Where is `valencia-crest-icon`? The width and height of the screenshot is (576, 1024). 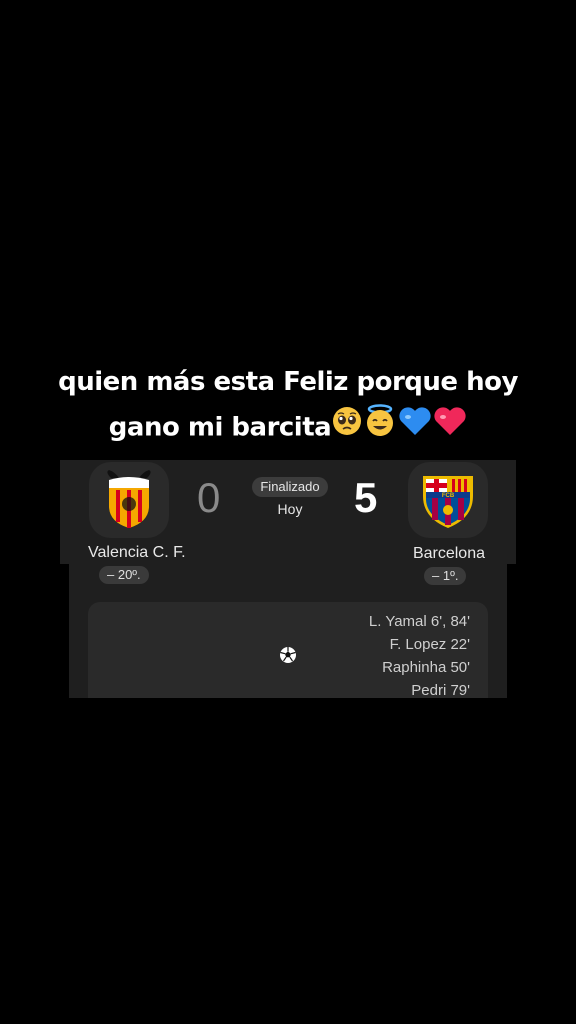
valencia-crest-icon is located at coordinates (129, 499).